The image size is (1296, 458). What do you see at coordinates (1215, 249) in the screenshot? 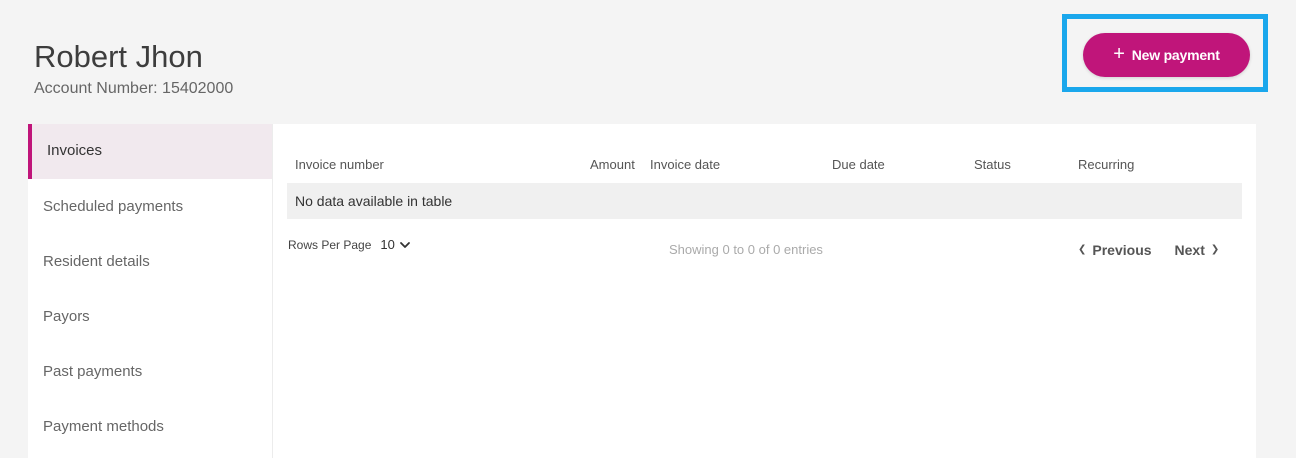
I see `chevron-right-icon: ❯` at bounding box center [1215, 249].